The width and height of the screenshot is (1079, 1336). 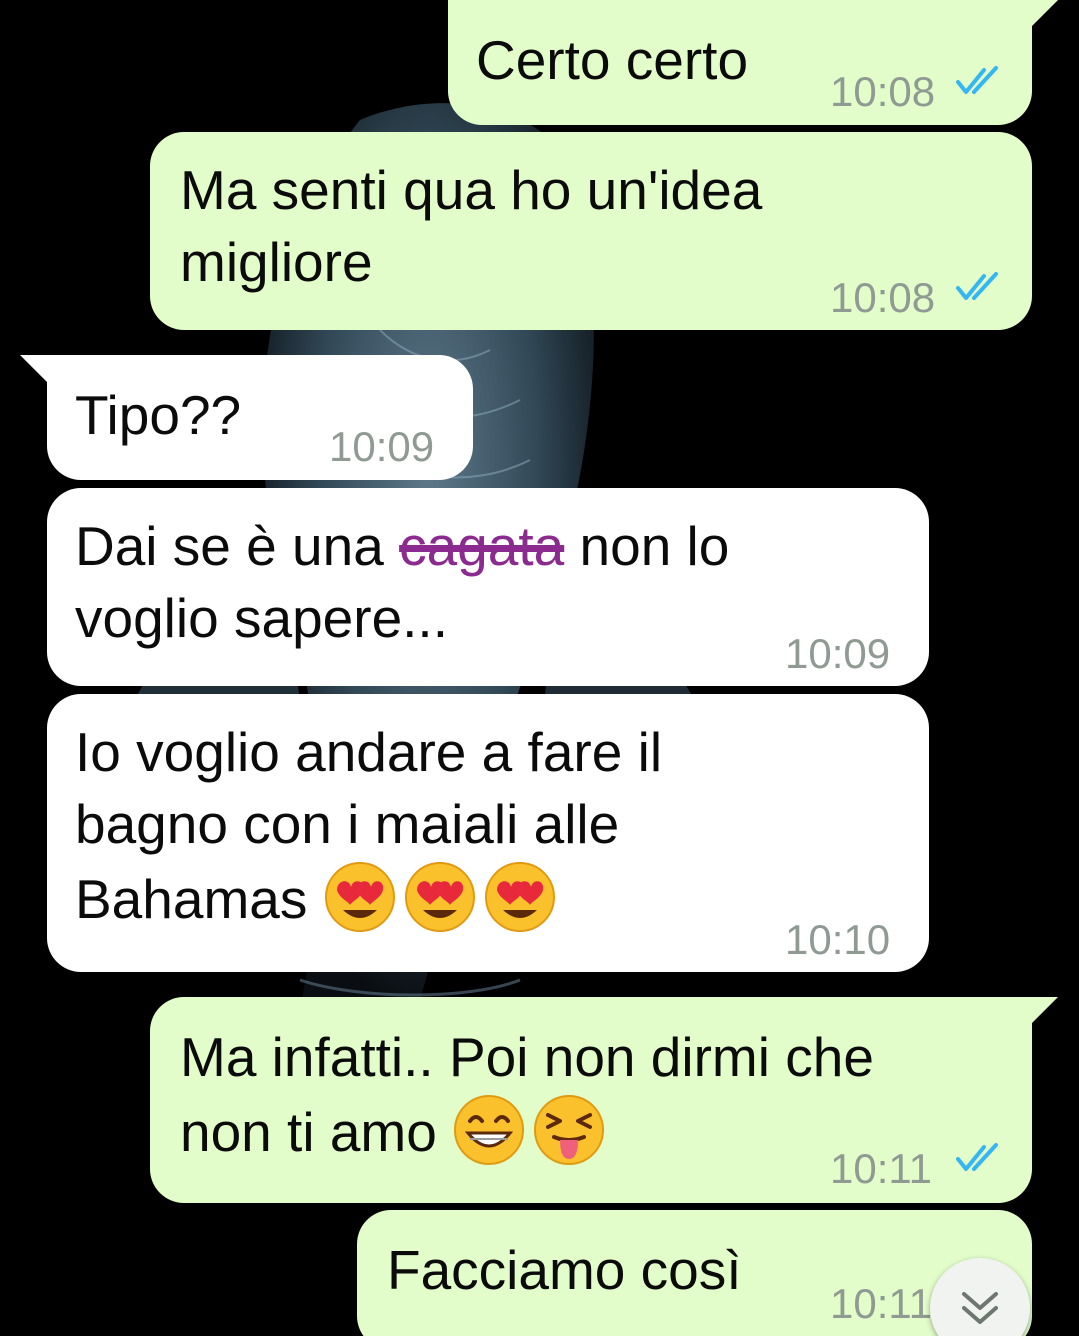 What do you see at coordinates (489, 1130) in the screenshot?
I see `grinning-emoji` at bounding box center [489, 1130].